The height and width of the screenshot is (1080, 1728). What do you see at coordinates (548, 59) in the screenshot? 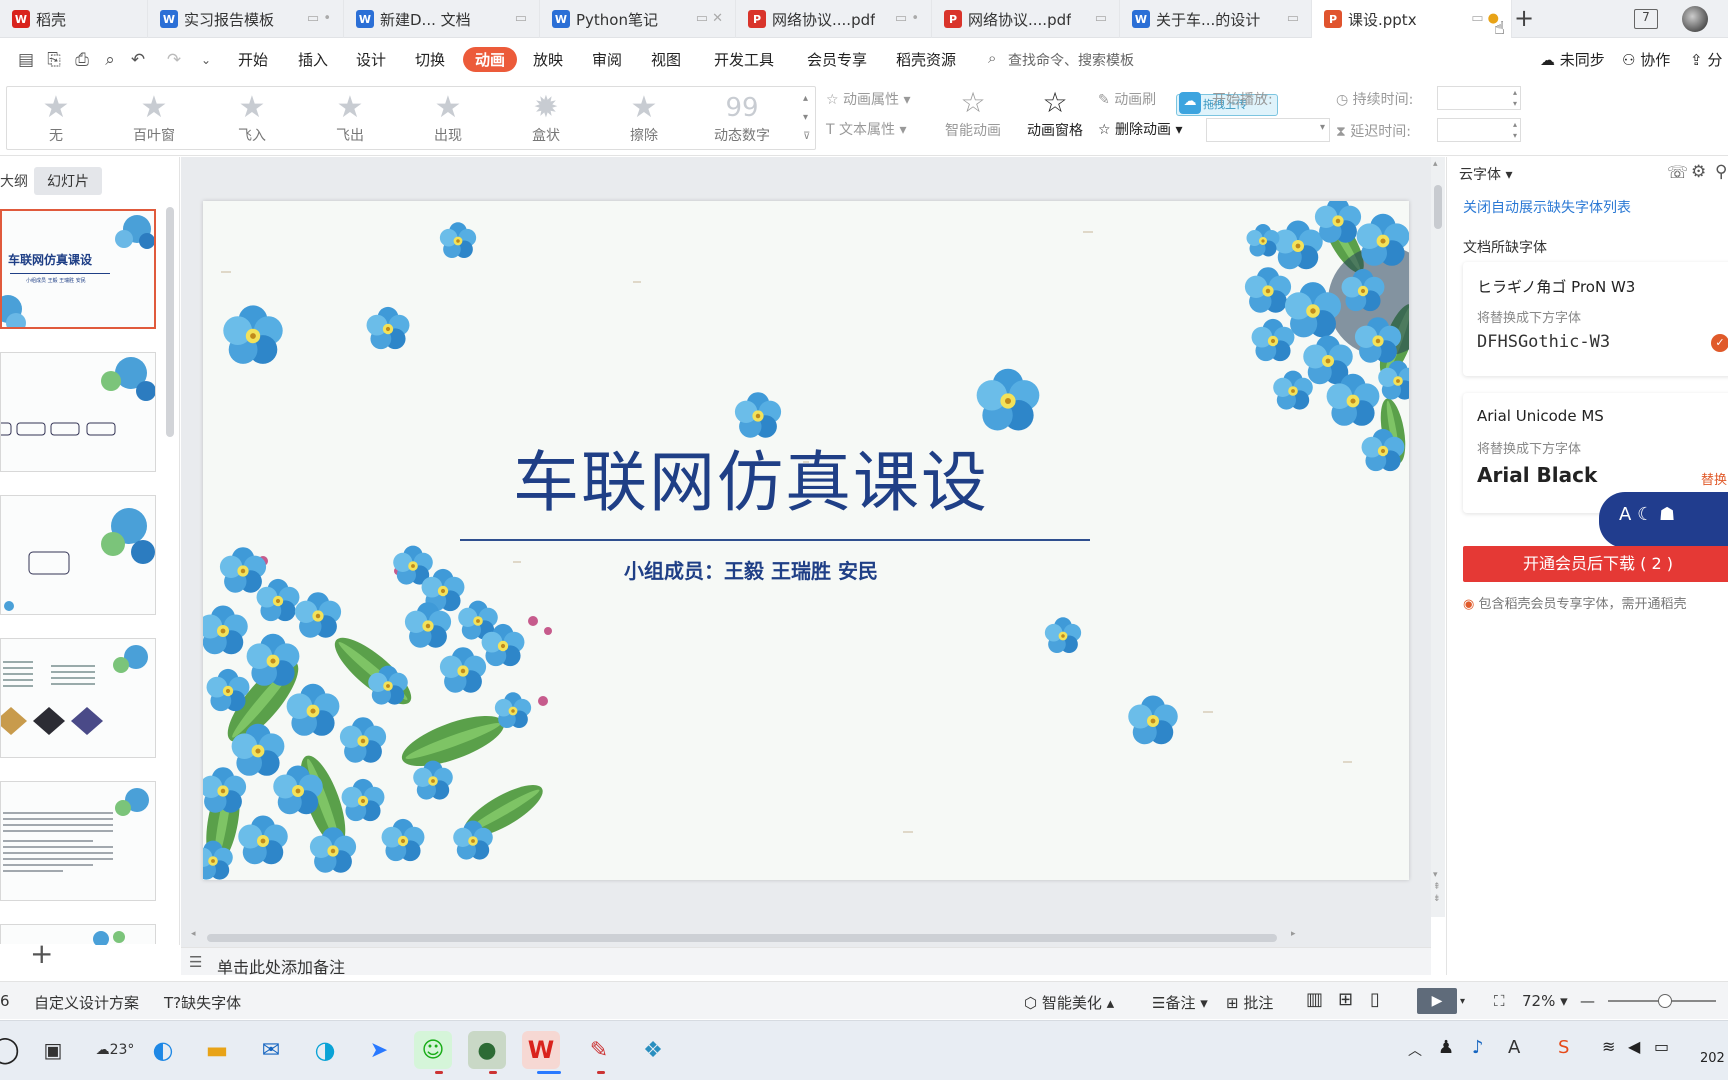
I see `menu-slideshow: 放映` at bounding box center [548, 59].